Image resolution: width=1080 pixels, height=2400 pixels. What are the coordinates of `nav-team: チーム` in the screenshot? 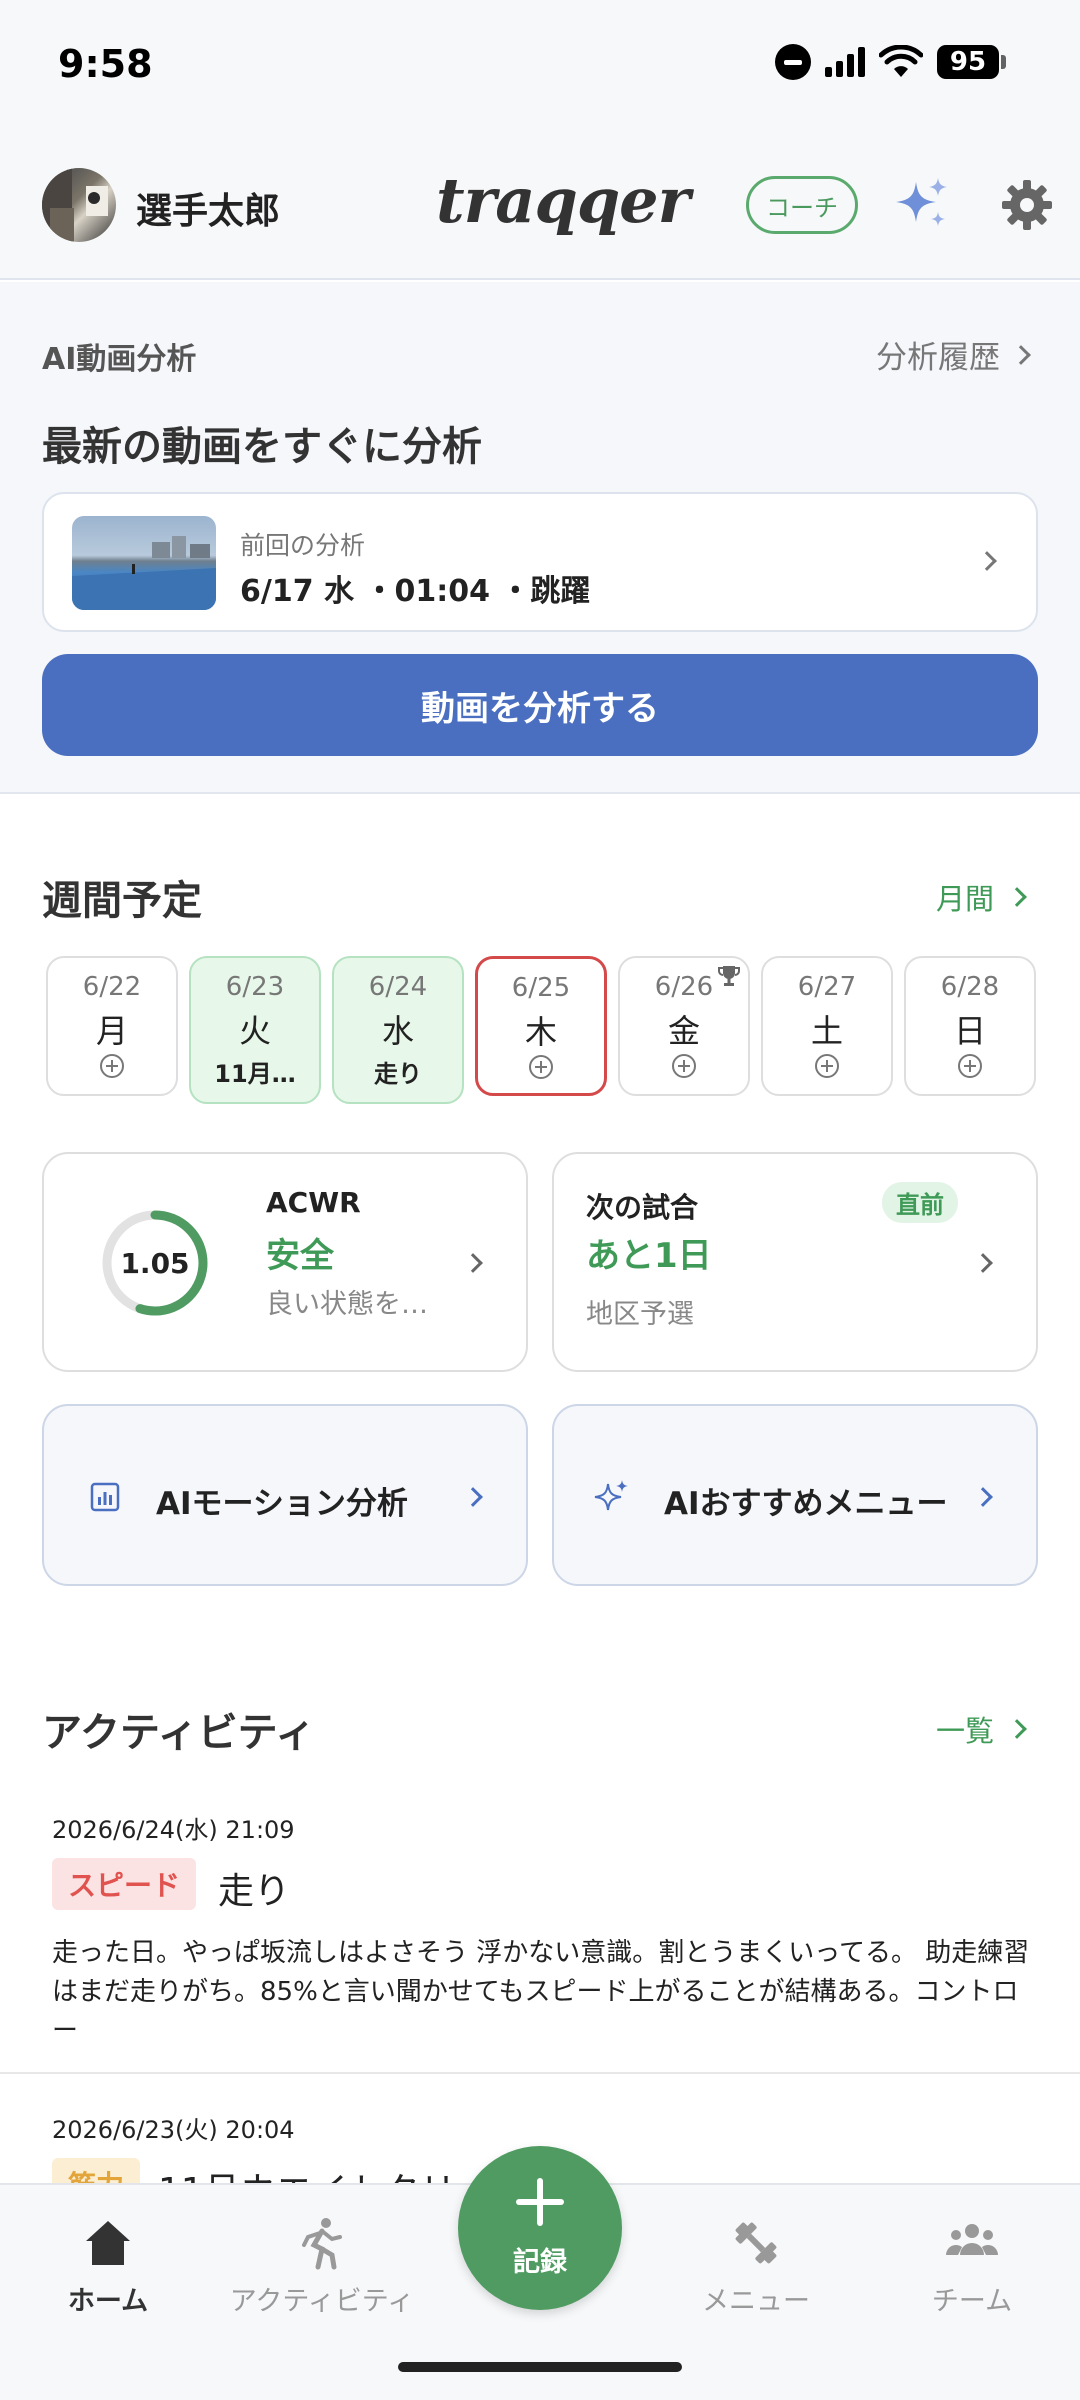 It's located at (972, 2266).